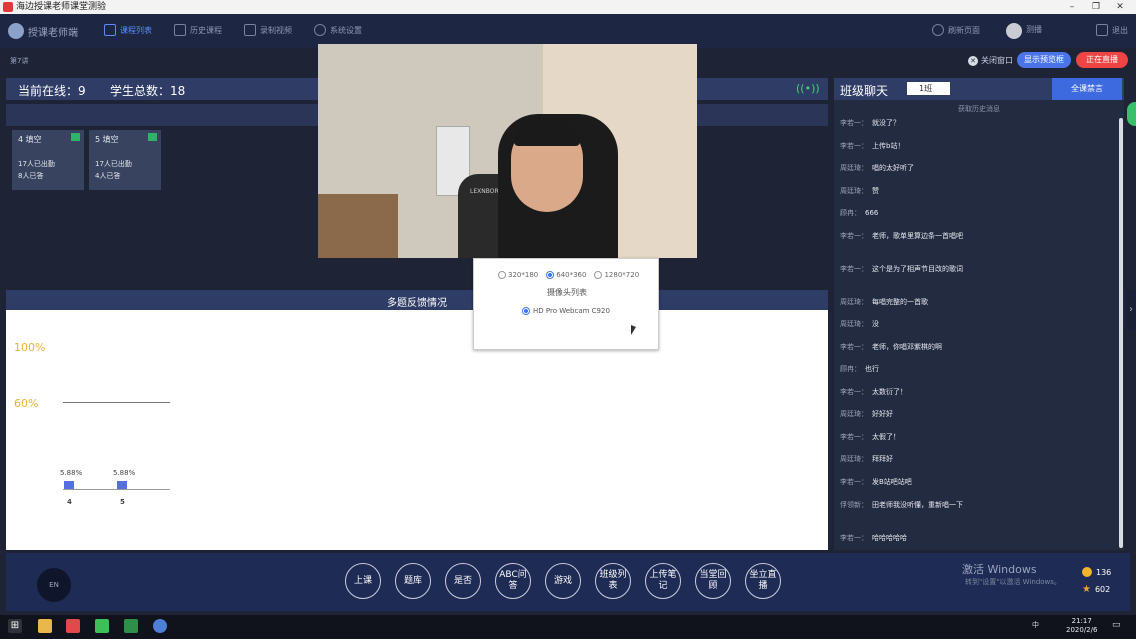 The image size is (1136, 639). I want to click on category-label: 5, so click(122, 502).